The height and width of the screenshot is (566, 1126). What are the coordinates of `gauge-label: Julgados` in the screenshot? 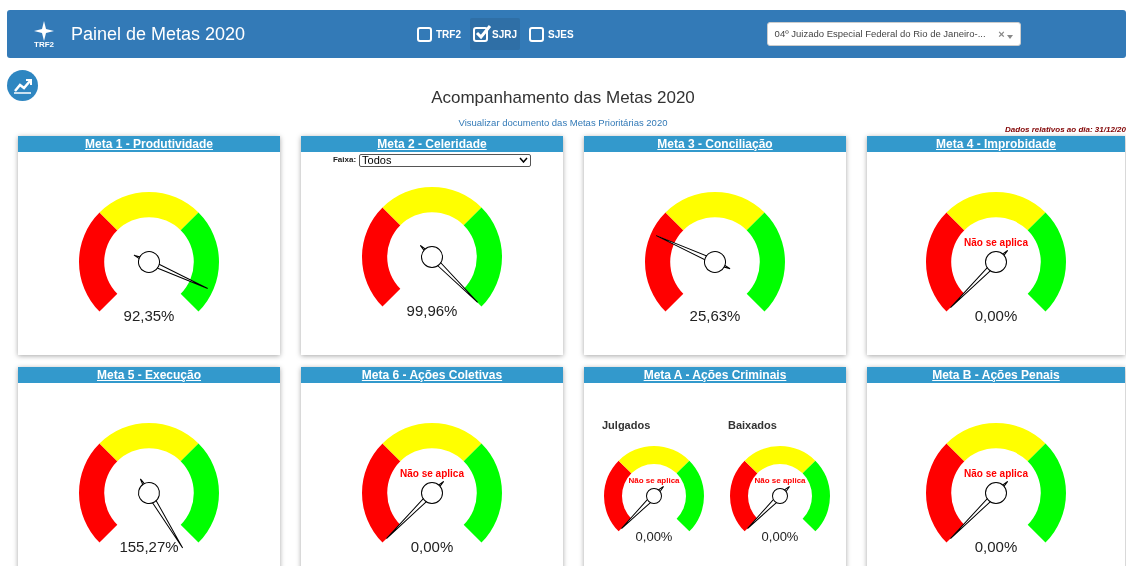 It's located at (627, 425).